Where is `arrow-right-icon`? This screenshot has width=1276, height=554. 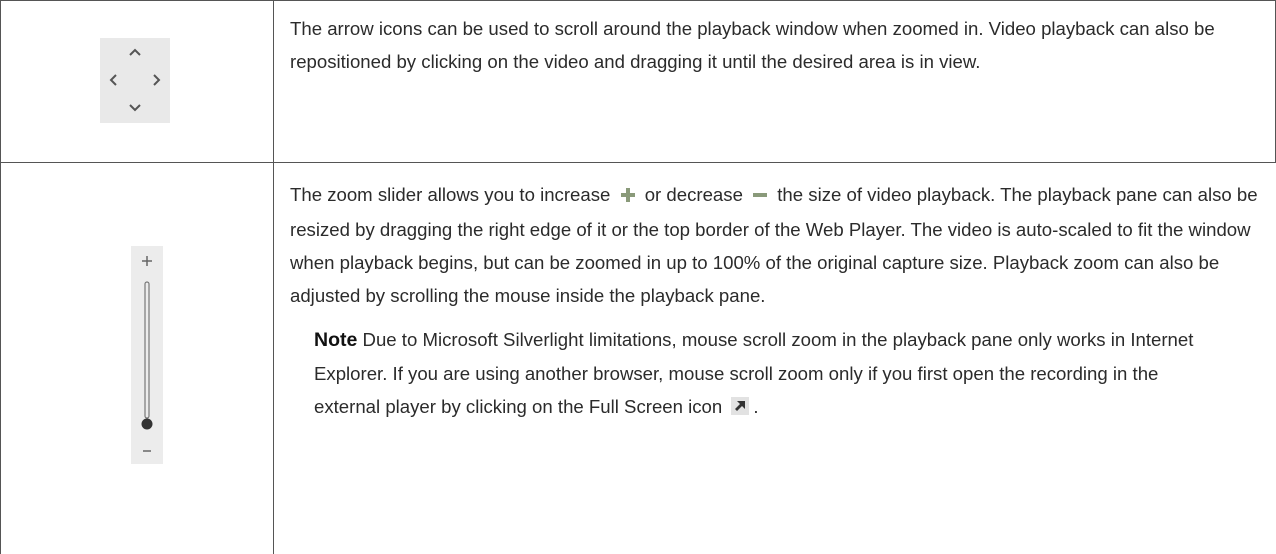 arrow-right-icon is located at coordinates (157, 80).